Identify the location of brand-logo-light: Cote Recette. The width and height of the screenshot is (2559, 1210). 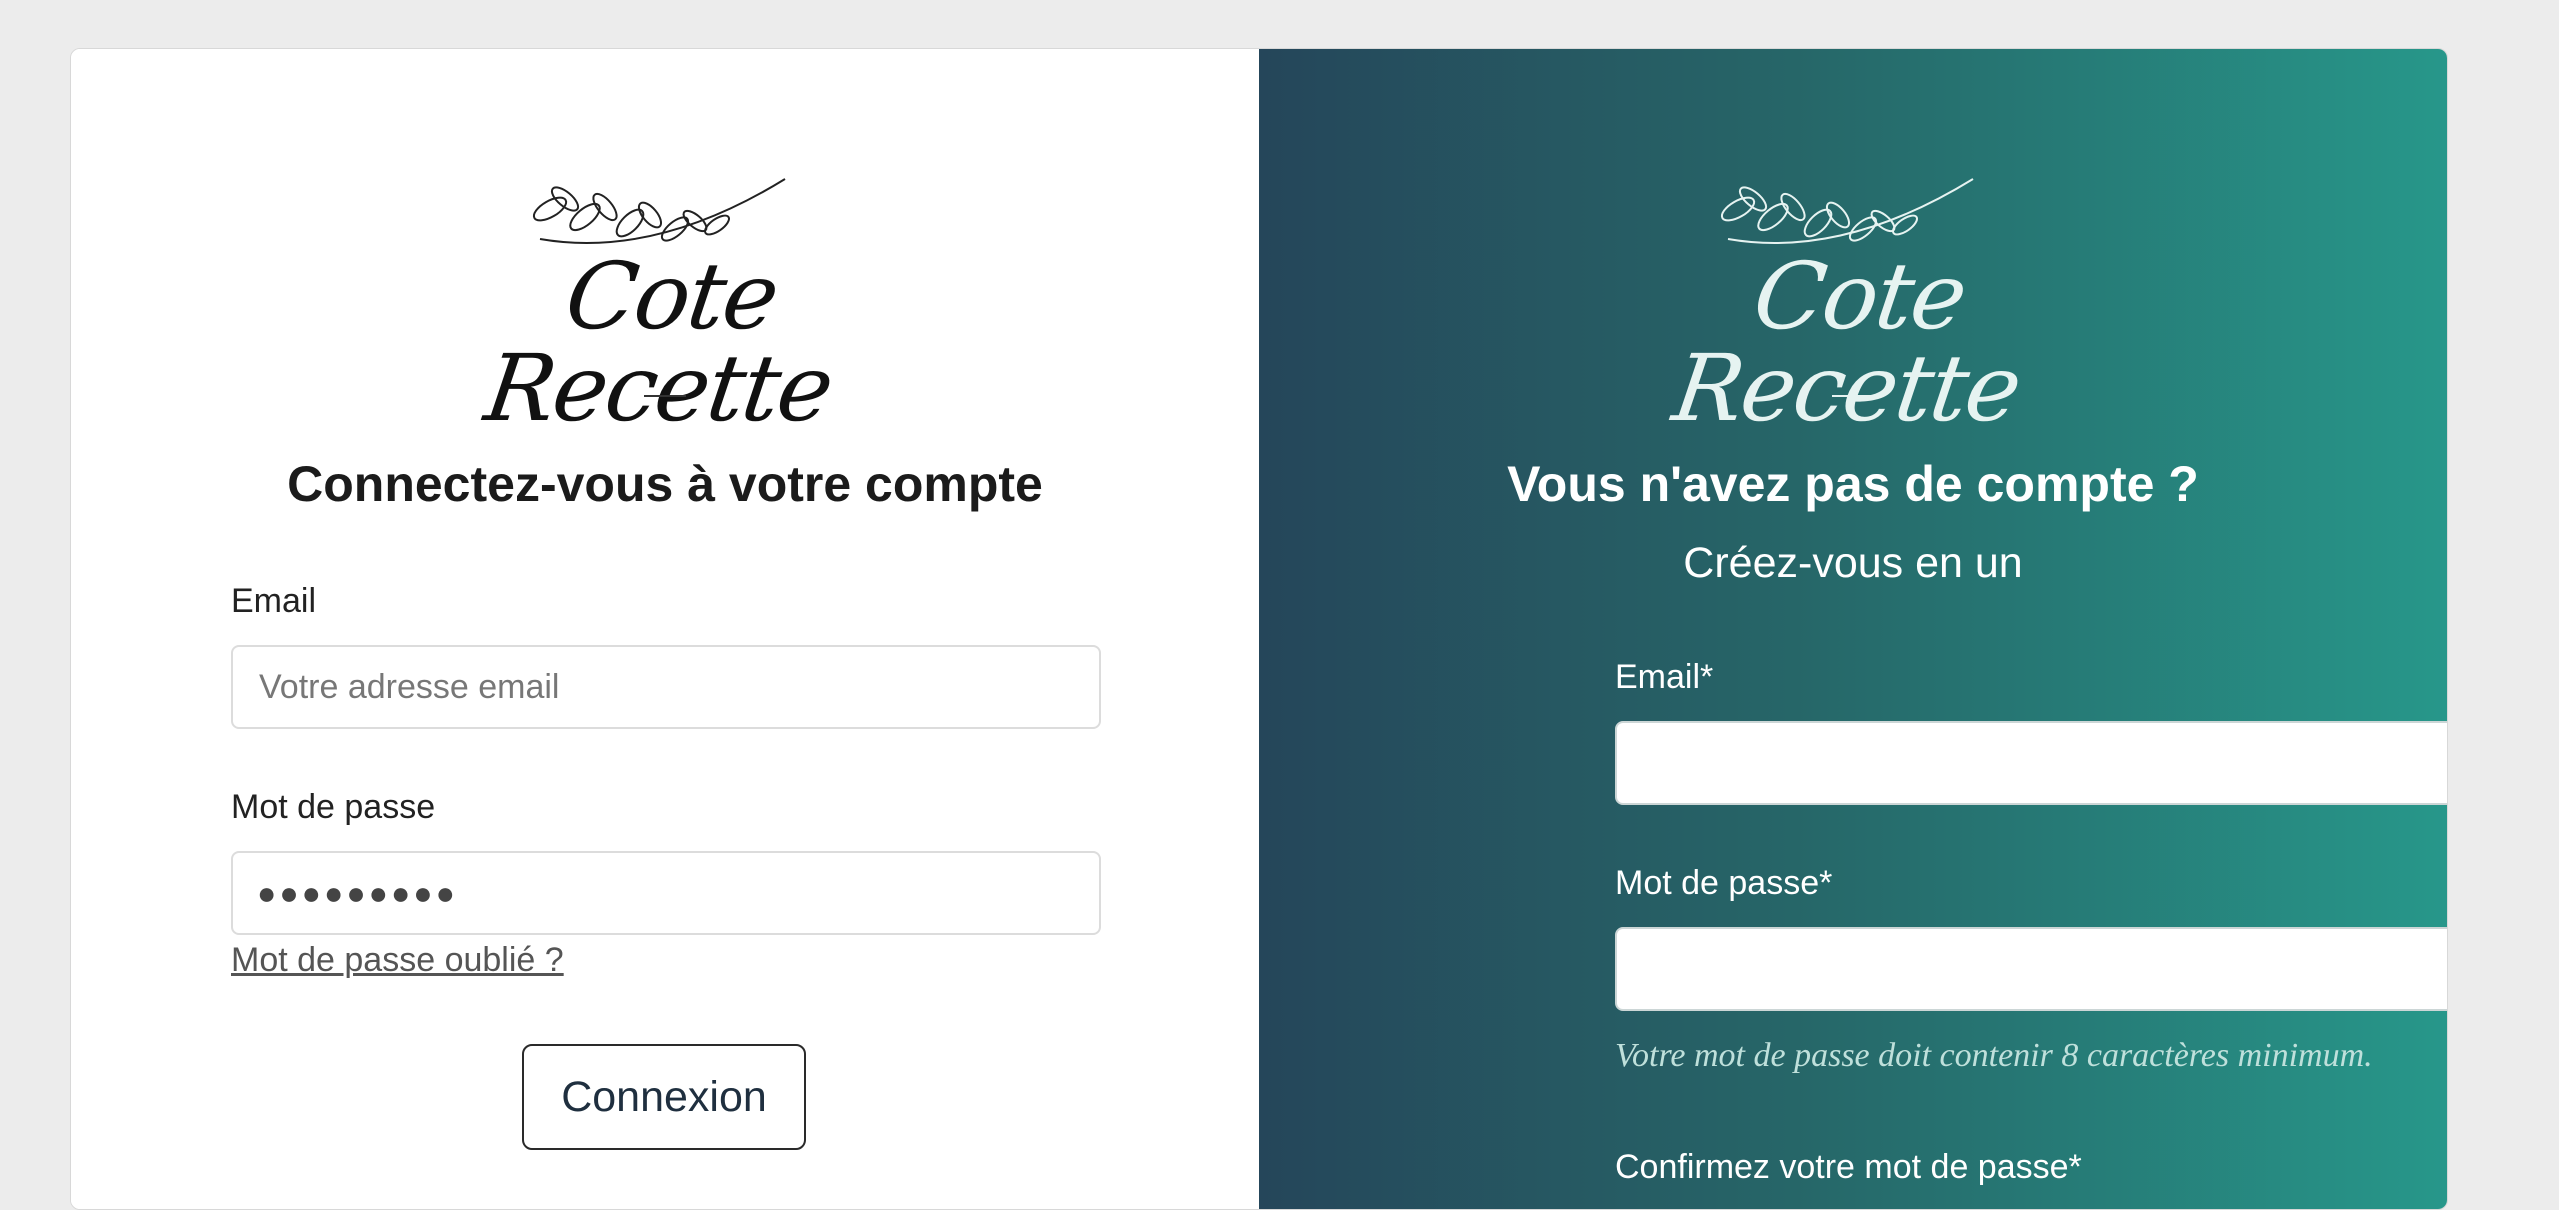
(1853, 300).